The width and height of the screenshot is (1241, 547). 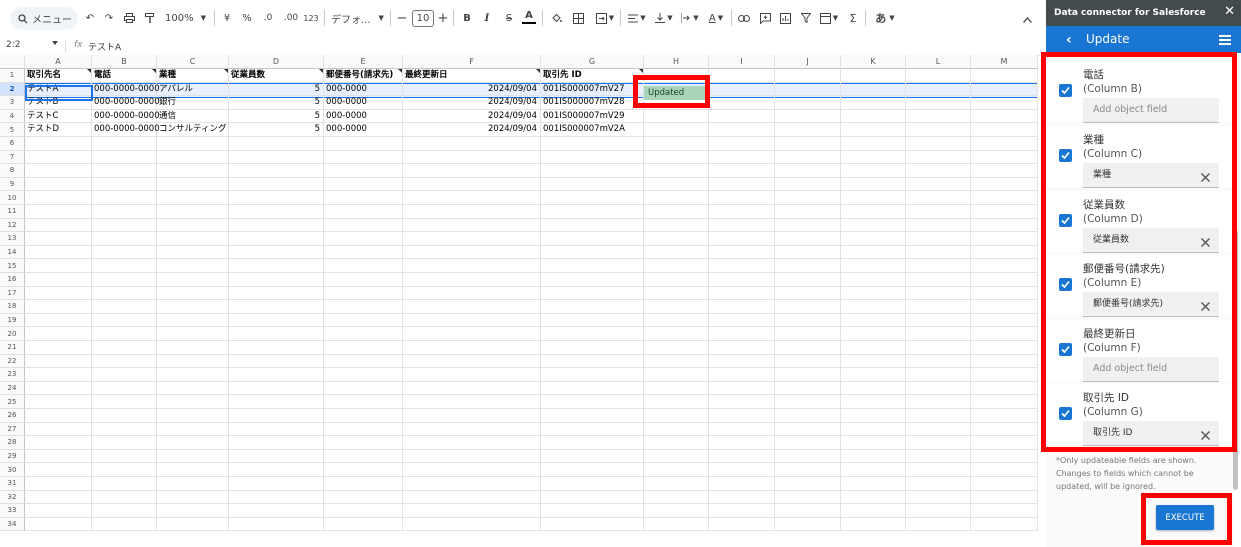 I want to click on column-header: H, so click(x=676, y=62).